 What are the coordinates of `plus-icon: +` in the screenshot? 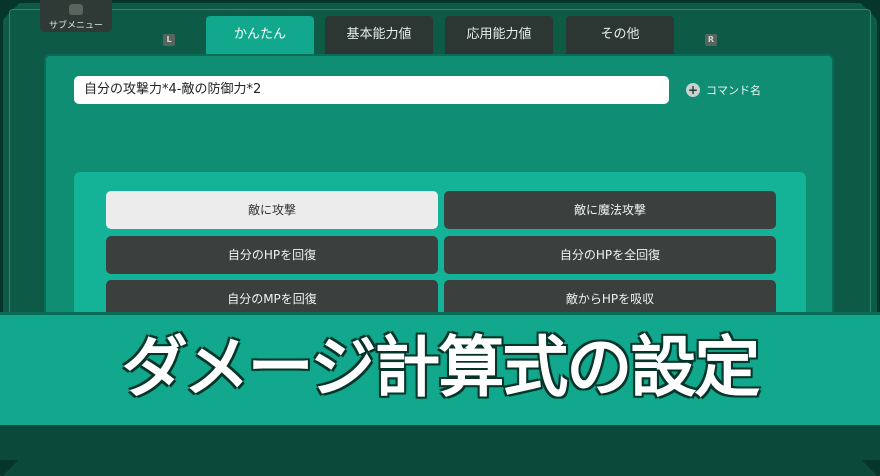 It's located at (693, 90).